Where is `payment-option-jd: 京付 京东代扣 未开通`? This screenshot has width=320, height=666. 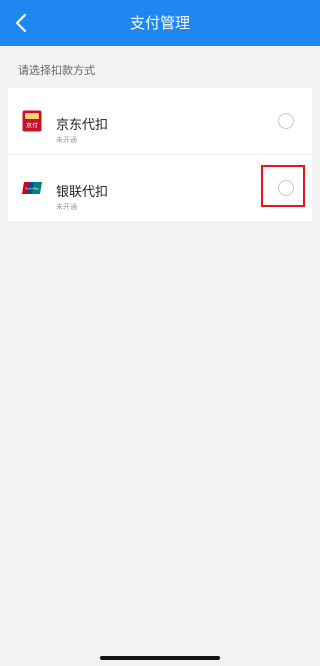
payment-option-jd: 京付 京东代扣 未开通 is located at coordinates (160, 121).